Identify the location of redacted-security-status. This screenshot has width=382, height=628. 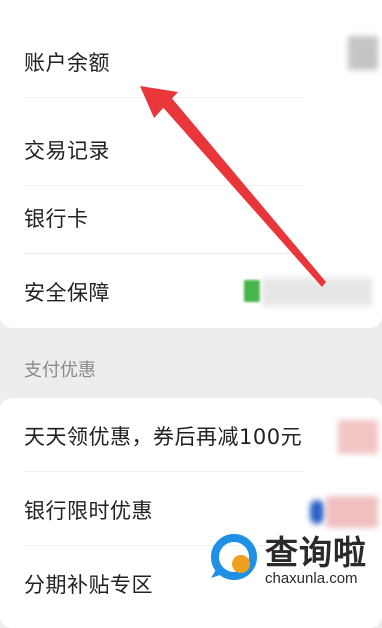
(317, 292).